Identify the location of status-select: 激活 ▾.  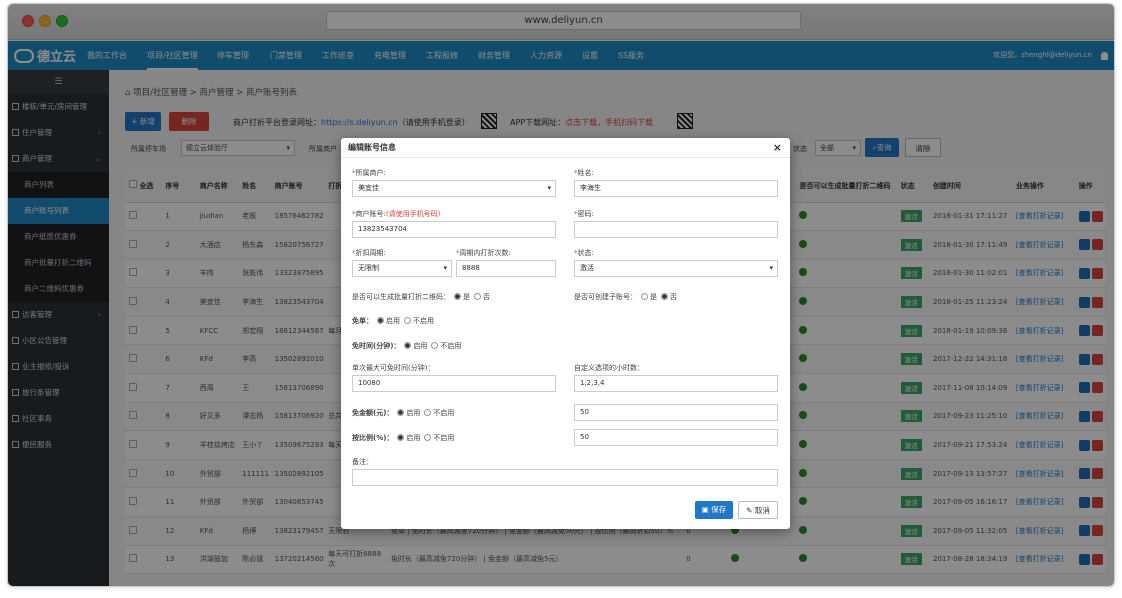
(676, 268).